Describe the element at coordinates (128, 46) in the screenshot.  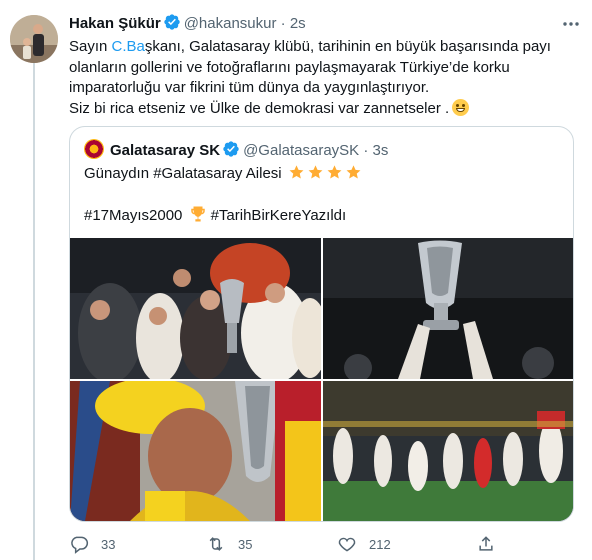
I see `mention-link: C.Ba` at that location.